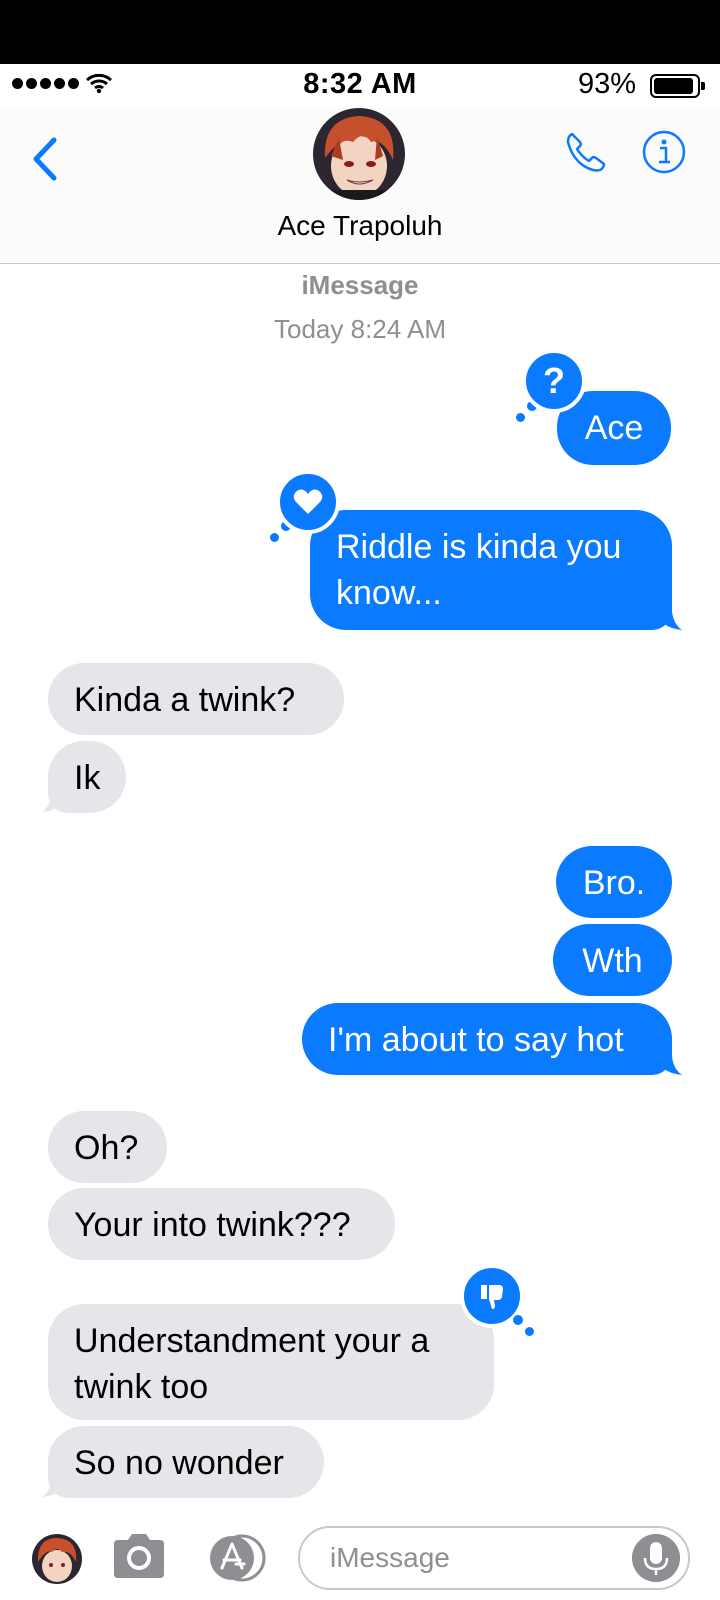 This screenshot has width=720, height=1600. I want to click on contact-avatar, so click(359, 154).